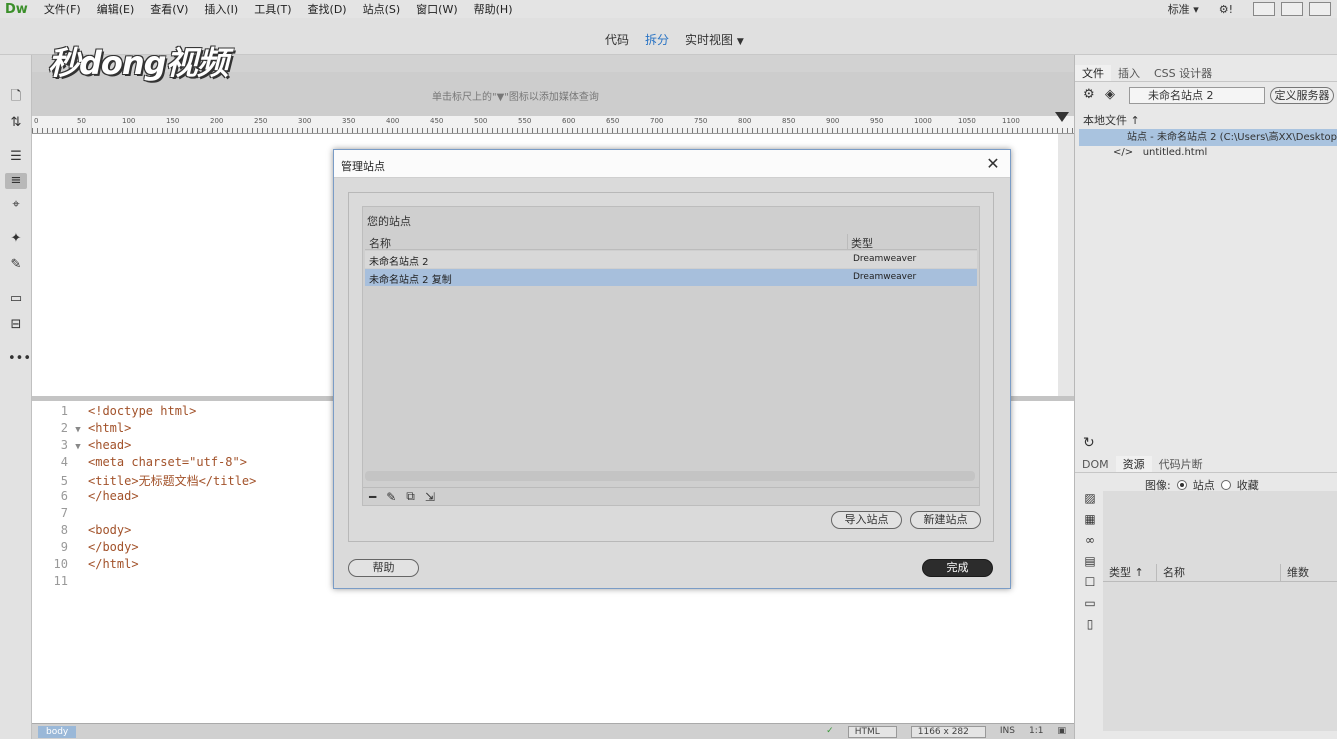 Image resolution: width=1337 pixels, height=739 pixels. I want to click on ruler-label: 1000, so click(923, 121).